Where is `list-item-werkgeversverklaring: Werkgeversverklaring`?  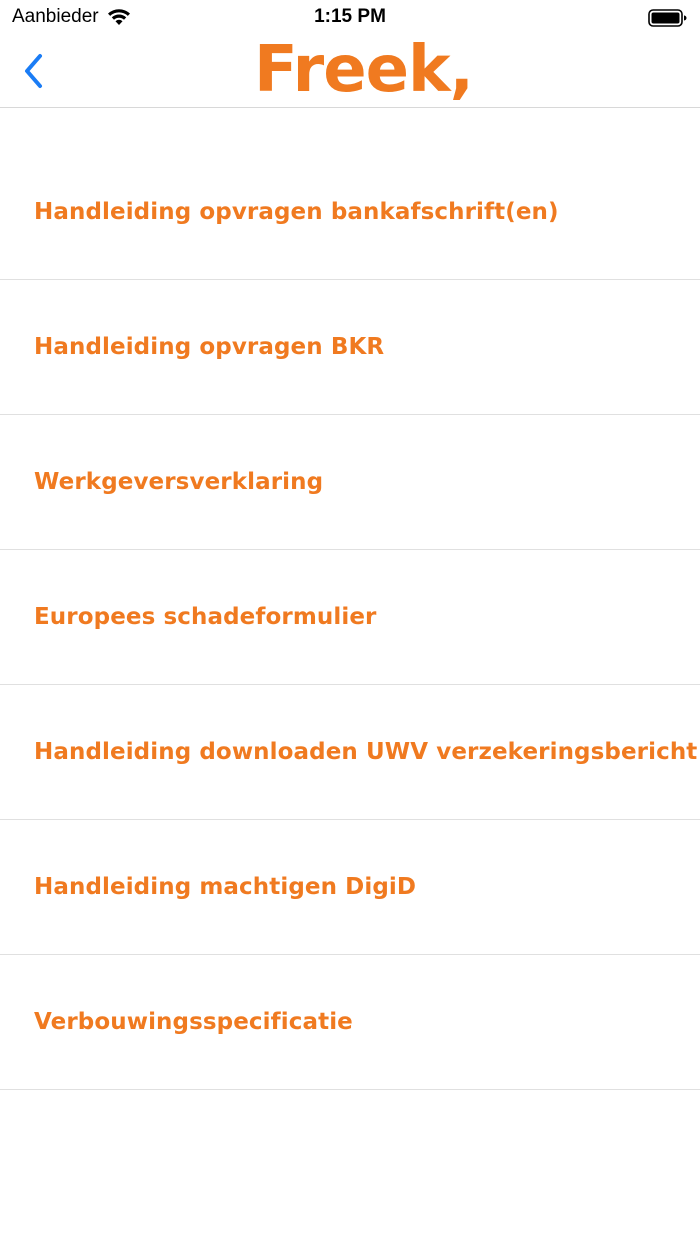 list-item-werkgeversverklaring: Werkgeversverklaring is located at coordinates (350, 482).